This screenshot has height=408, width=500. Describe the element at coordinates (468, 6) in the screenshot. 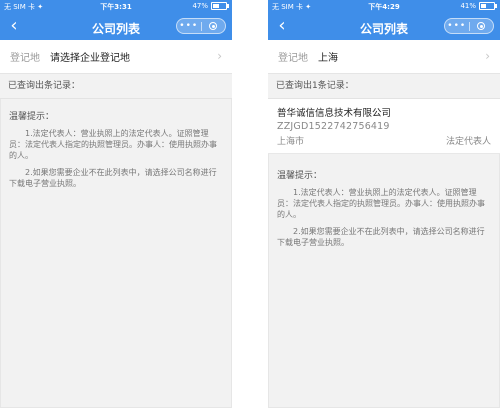

I see `battery-percent: 41%` at that location.